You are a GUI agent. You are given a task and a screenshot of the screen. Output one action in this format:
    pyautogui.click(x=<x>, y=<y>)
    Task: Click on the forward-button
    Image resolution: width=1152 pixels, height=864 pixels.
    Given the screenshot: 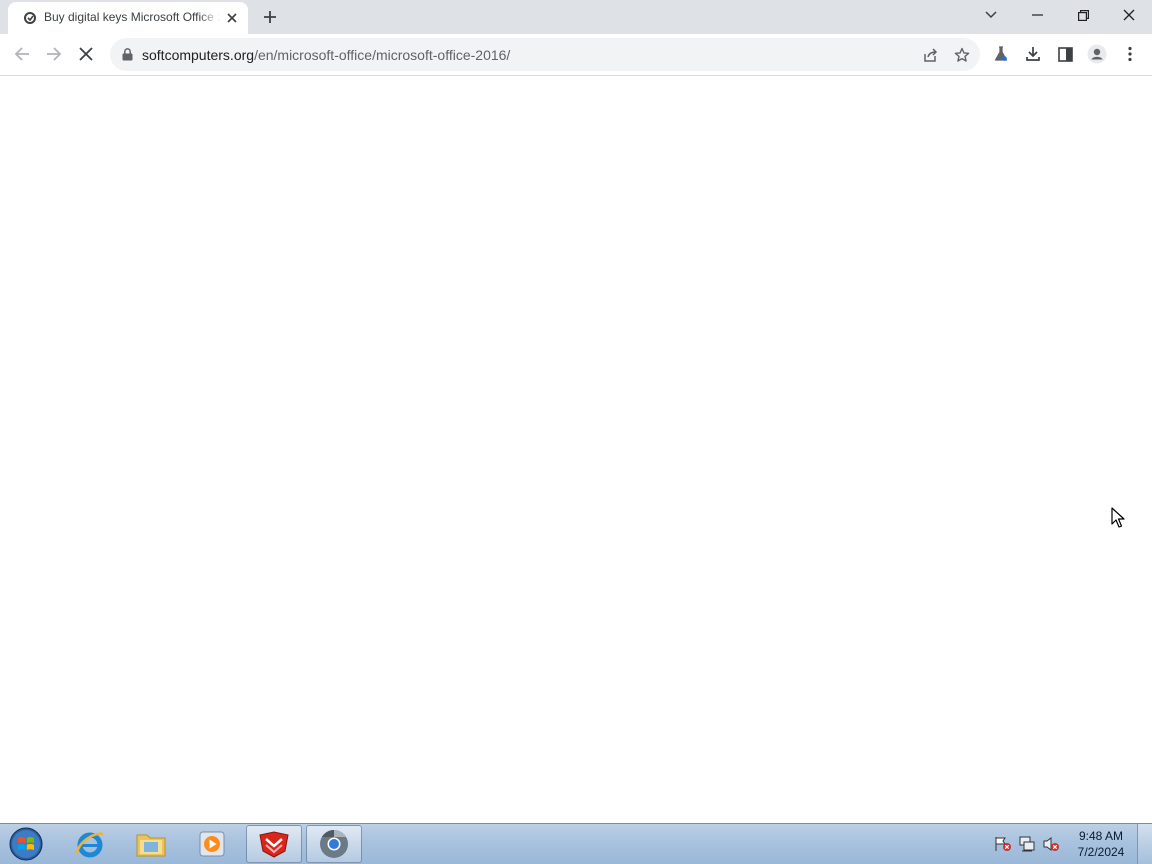 What is the action you would take?
    pyautogui.click(x=54, y=54)
    